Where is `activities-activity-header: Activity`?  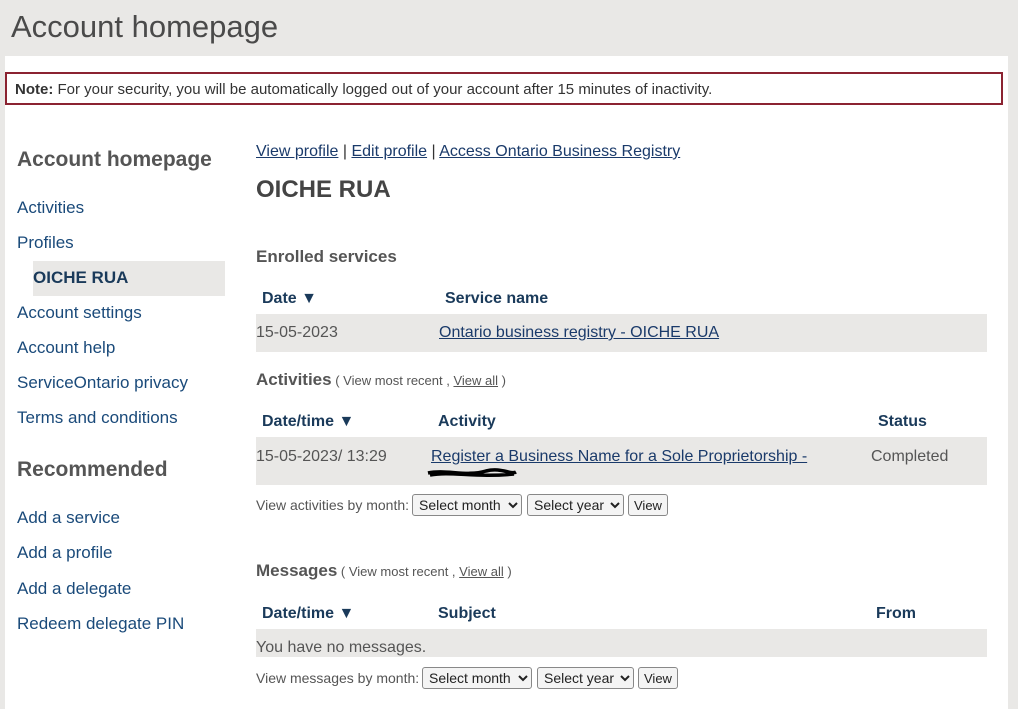 activities-activity-header: Activity is located at coordinates (467, 421).